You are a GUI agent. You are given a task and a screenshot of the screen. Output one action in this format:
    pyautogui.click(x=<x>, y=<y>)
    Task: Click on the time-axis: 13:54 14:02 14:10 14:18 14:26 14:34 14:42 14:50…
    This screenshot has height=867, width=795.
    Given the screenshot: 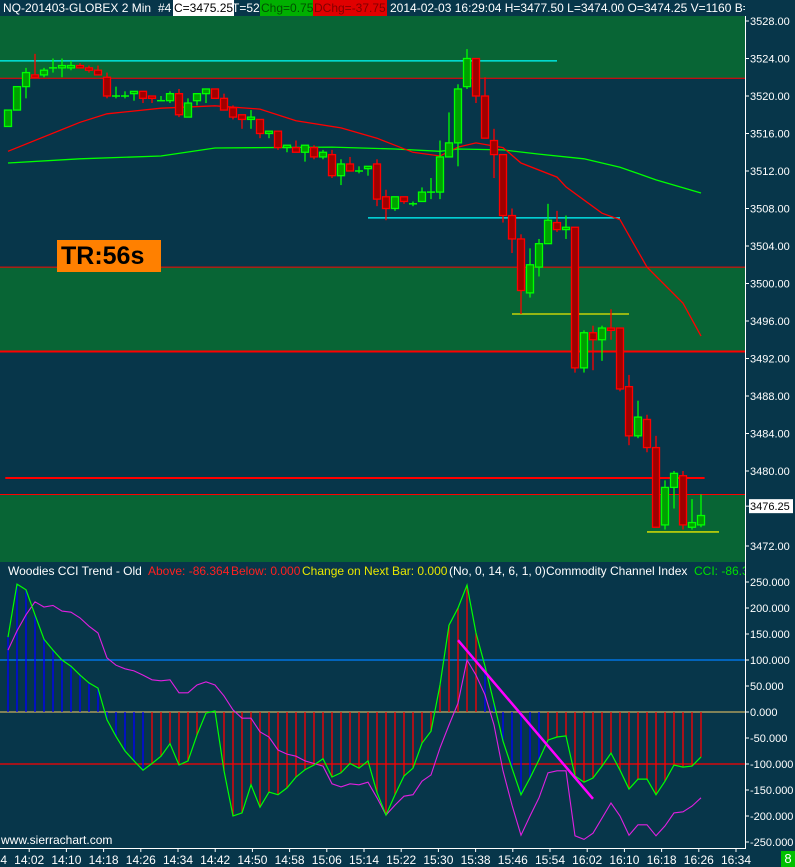 What is the action you would take?
    pyautogui.click(x=375, y=857)
    